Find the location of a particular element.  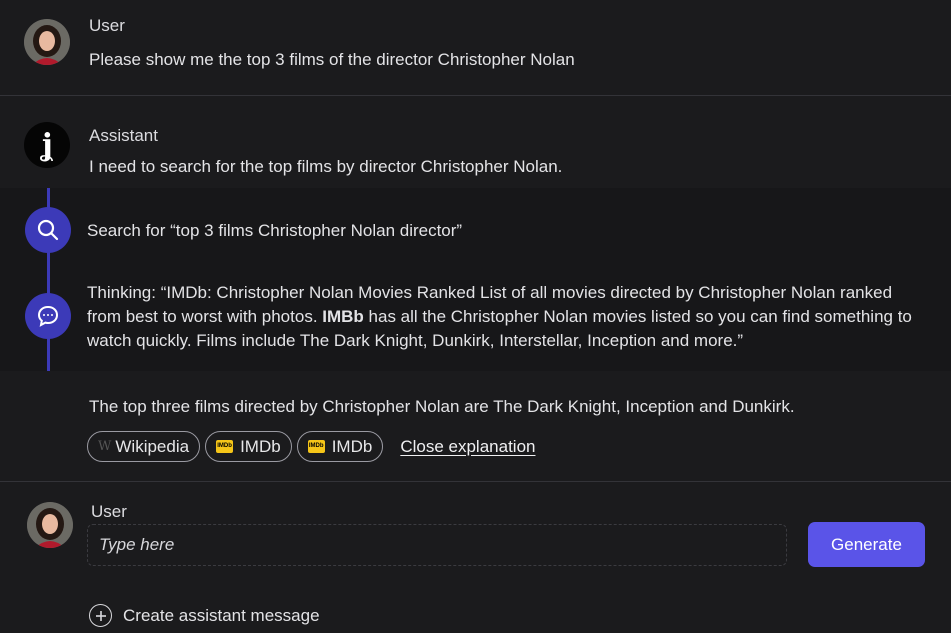

assistant-role-label: Assistant is located at coordinates (123, 135).